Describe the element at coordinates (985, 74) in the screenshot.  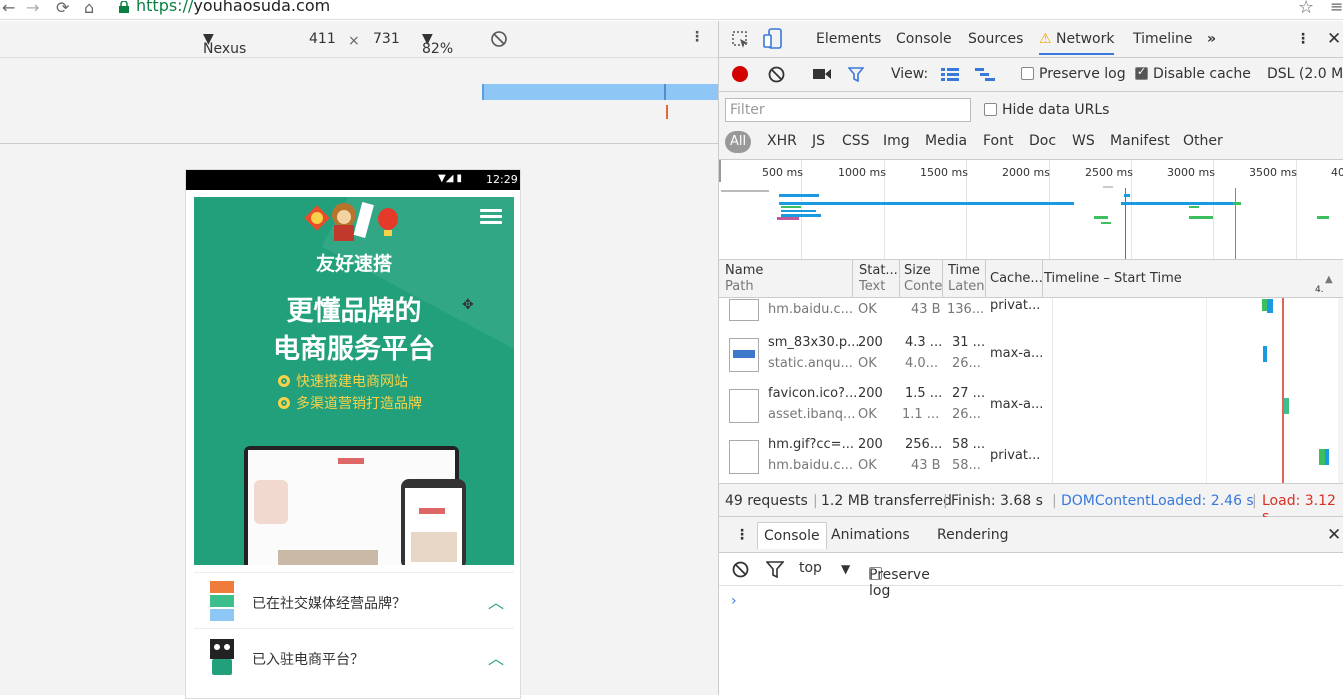
I see `waterfall-view-icon` at that location.